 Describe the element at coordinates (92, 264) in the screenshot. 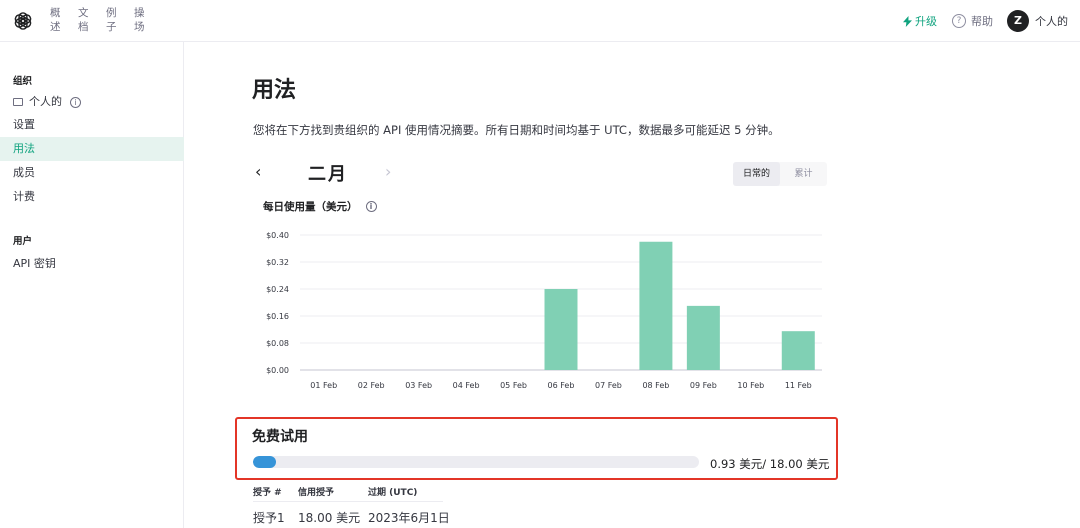

I see `sidebar-item-api-keys: API 密钥` at that location.